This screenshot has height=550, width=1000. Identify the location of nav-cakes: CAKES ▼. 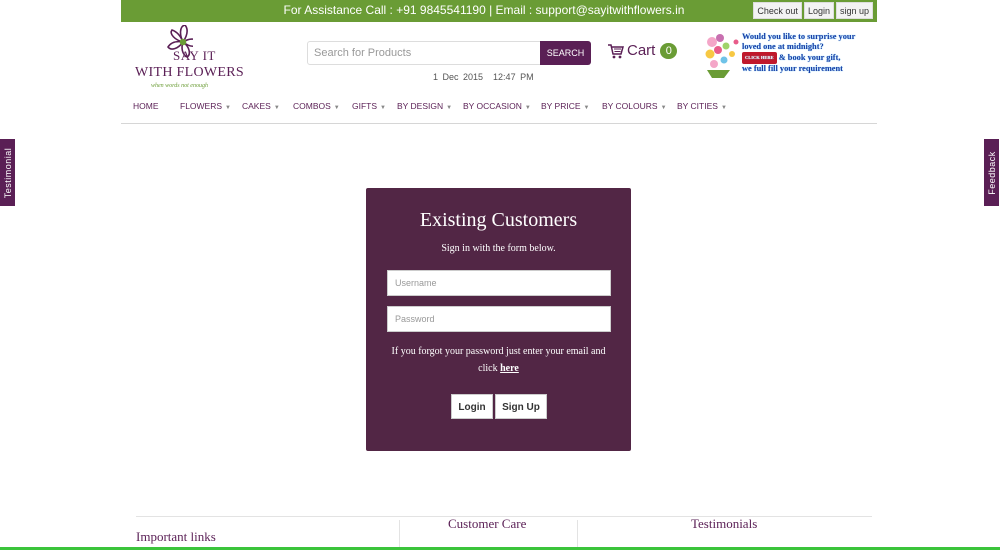
(261, 106).